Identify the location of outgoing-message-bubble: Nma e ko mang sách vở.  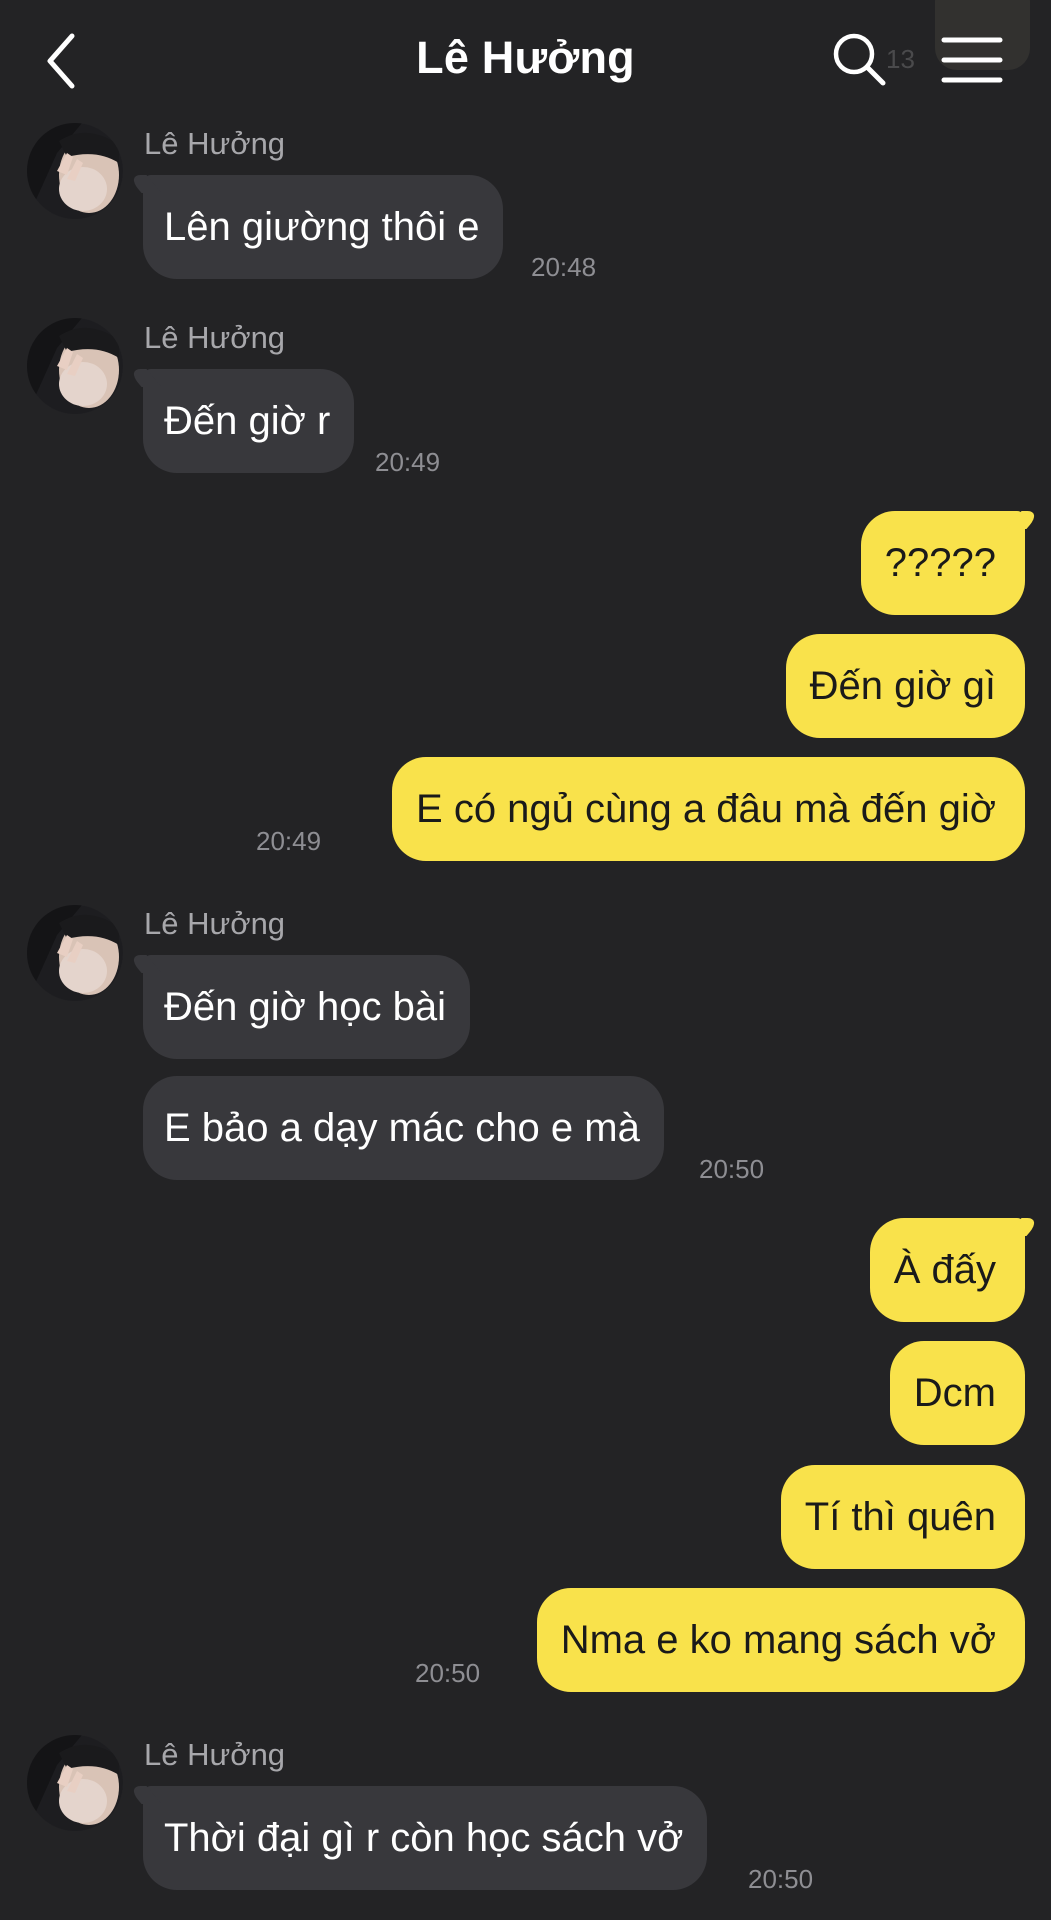
(780, 1640).